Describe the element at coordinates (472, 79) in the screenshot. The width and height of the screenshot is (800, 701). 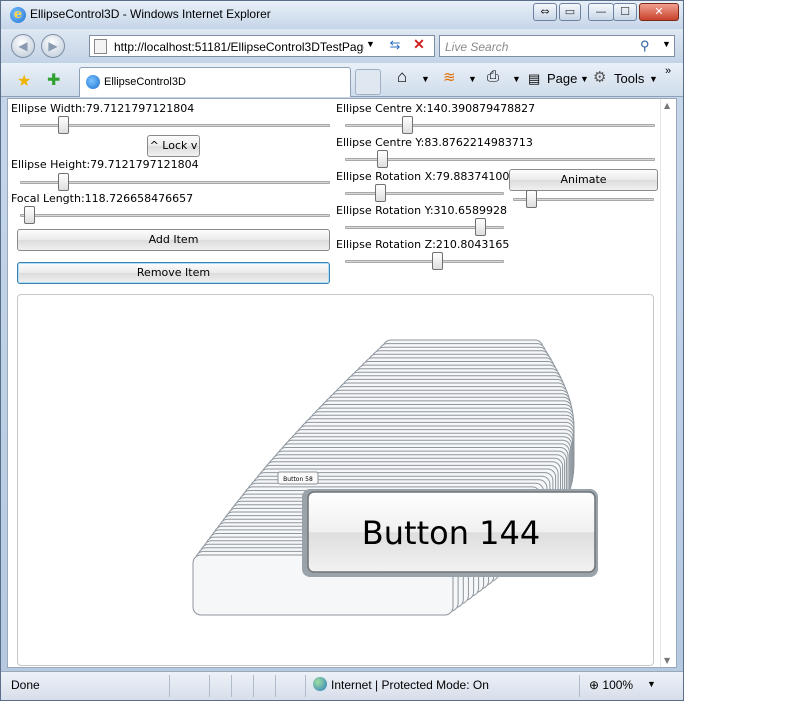
I see `feeds-dropdown-icon: ▼` at that location.